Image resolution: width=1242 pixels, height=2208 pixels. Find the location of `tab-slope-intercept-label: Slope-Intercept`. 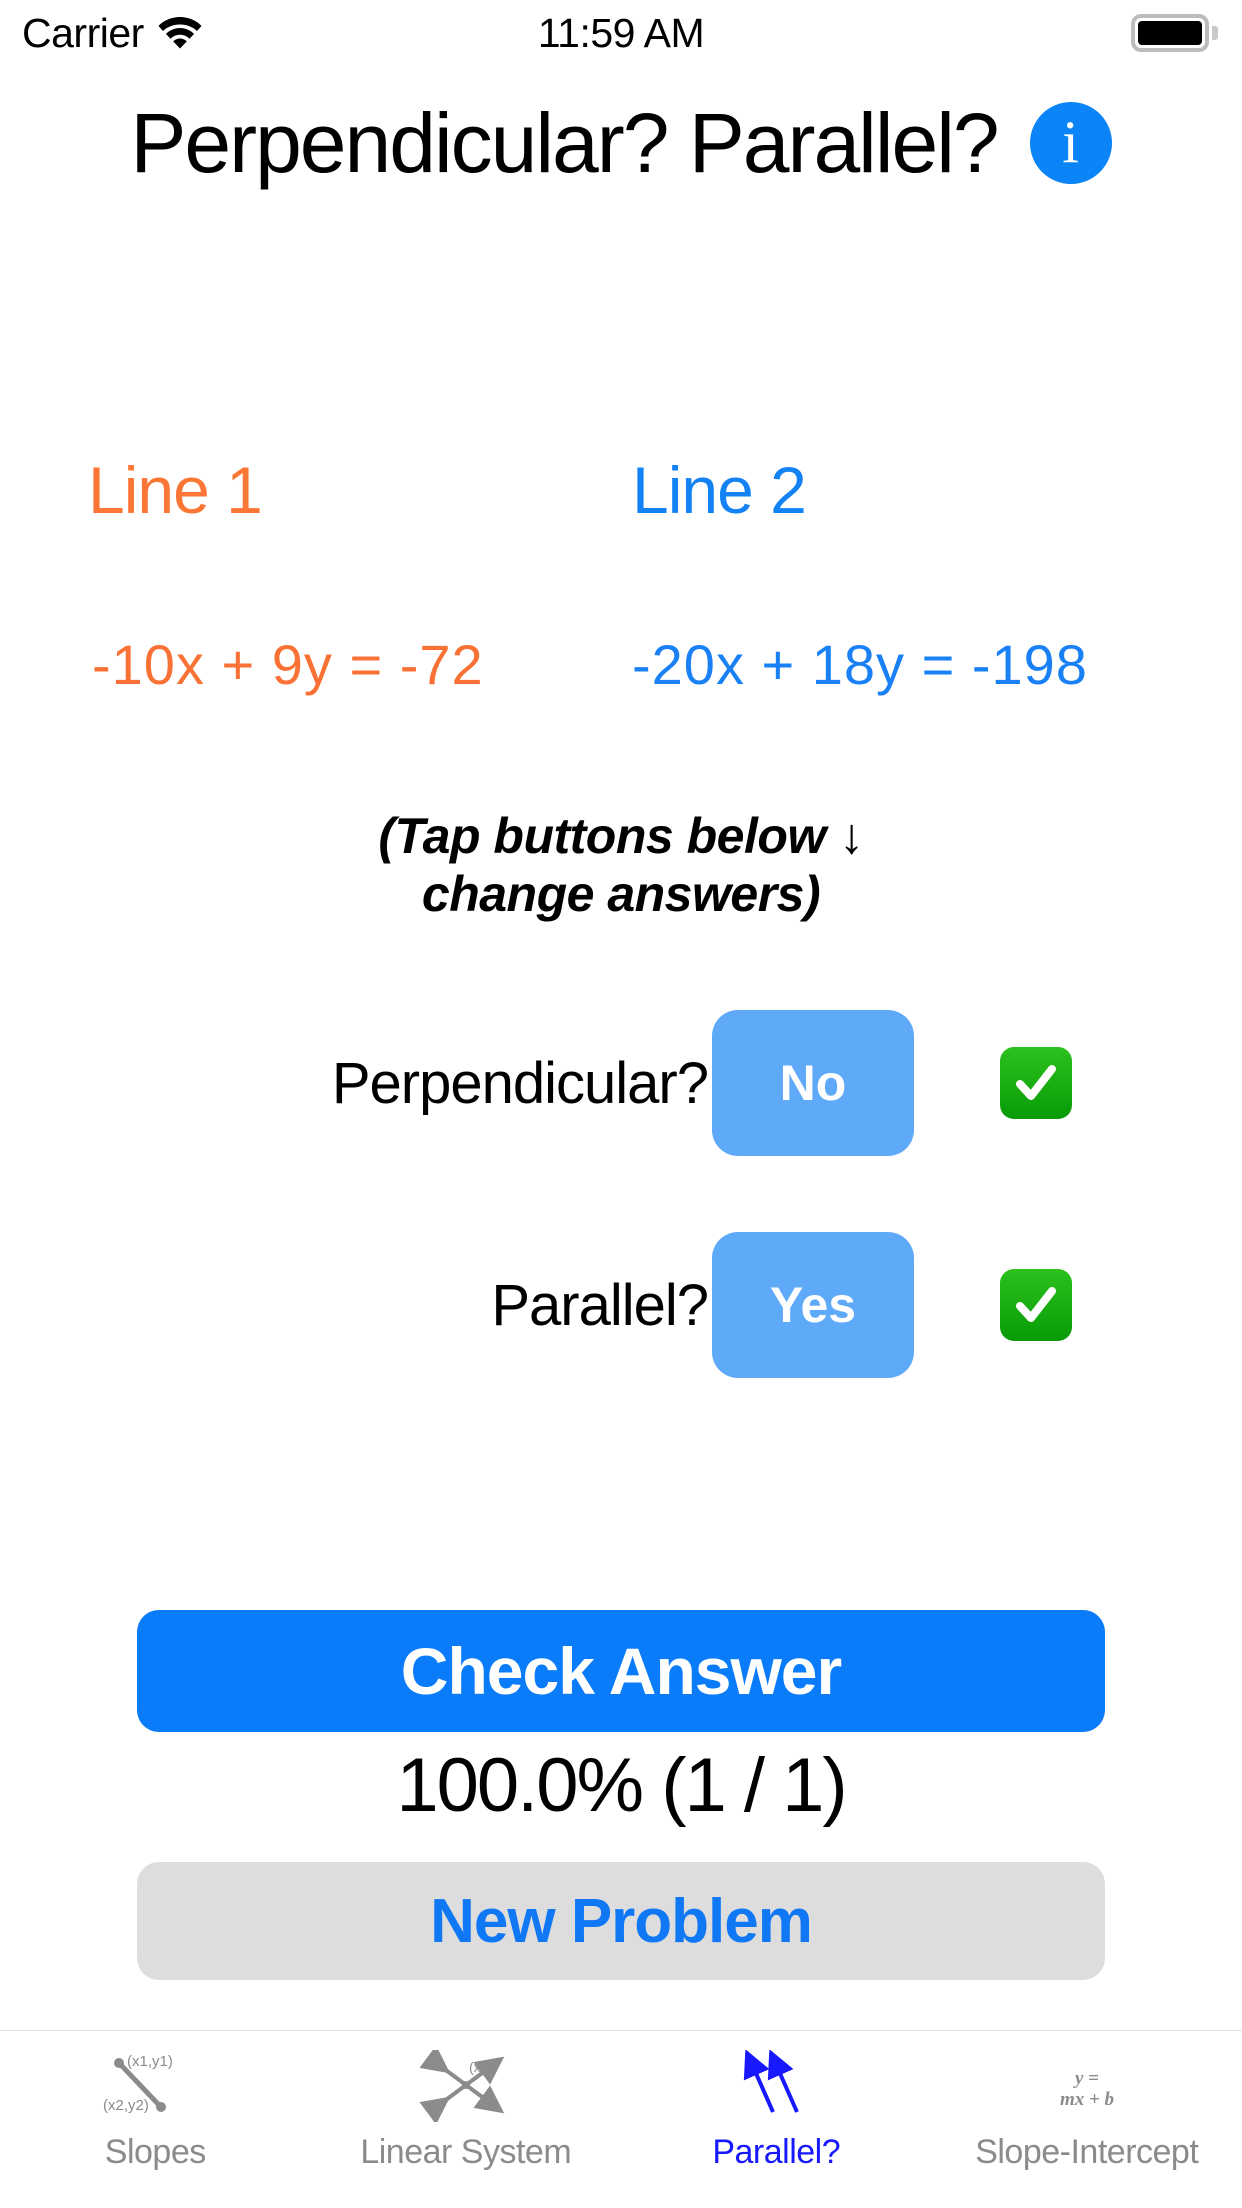

tab-slope-intercept-label: Slope-Intercept is located at coordinates (1087, 2152).